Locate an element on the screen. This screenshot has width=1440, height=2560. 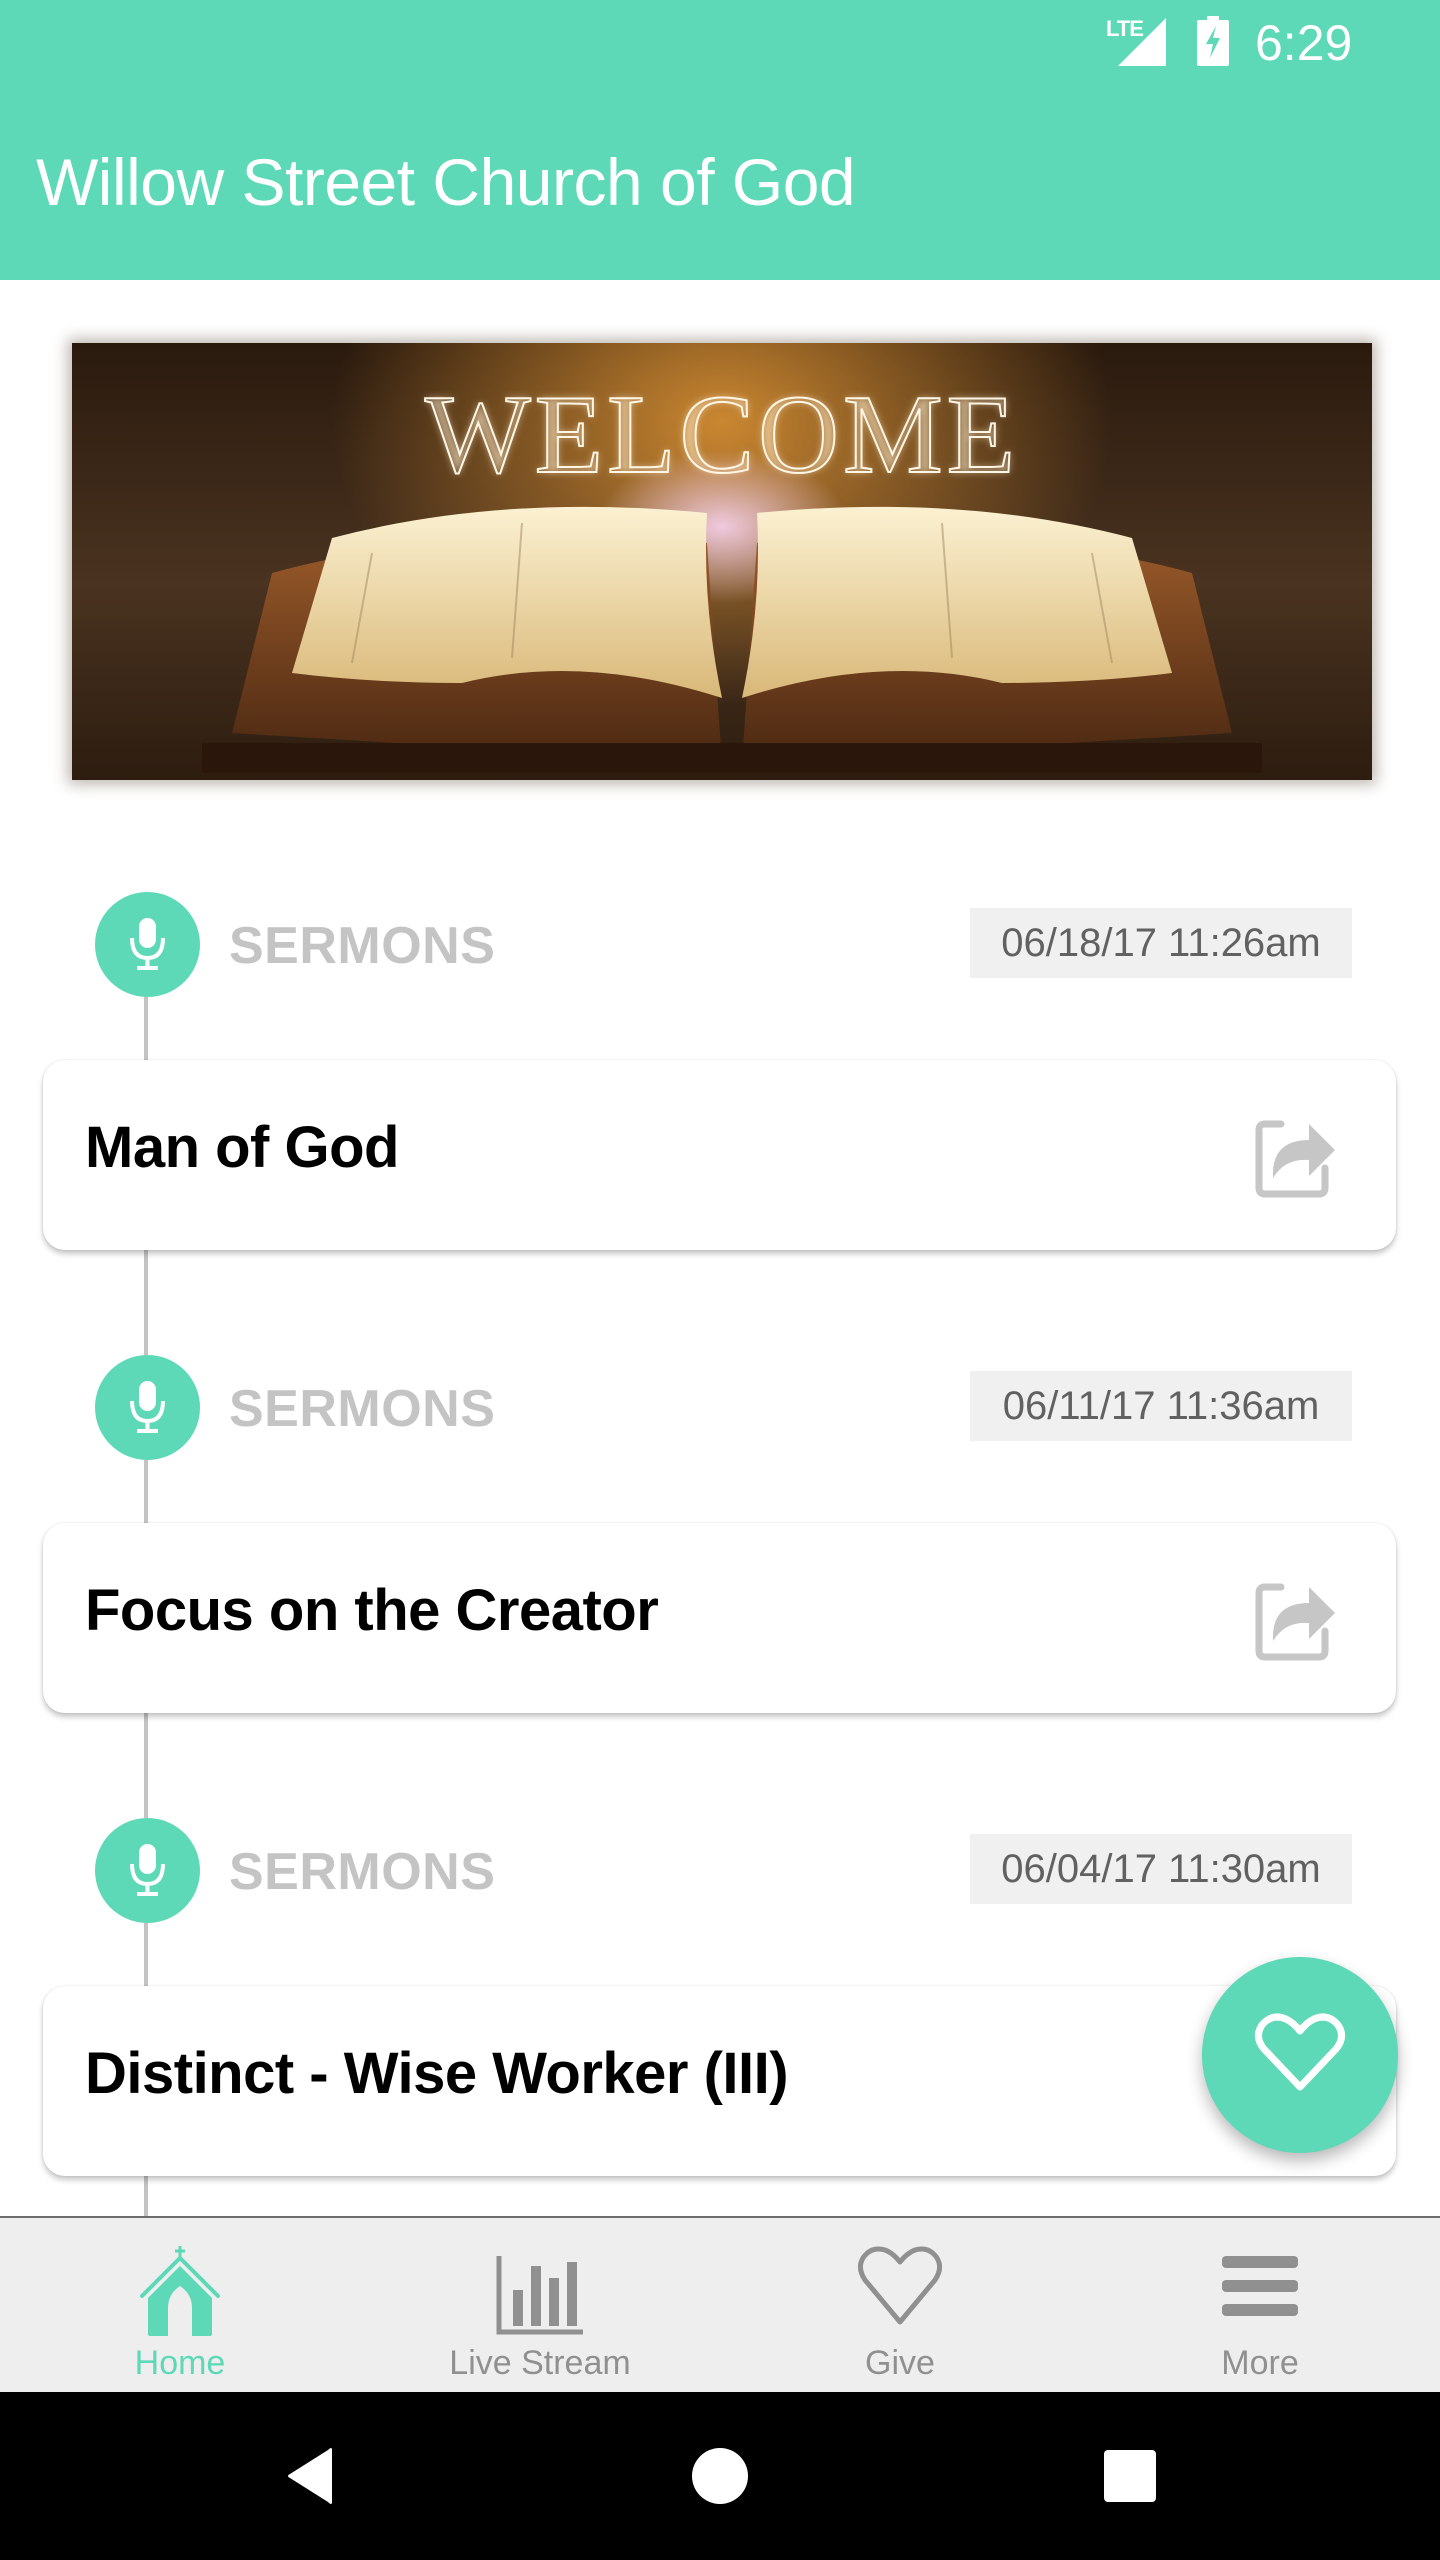
nav-tab-more: More is located at coordinates (1260, 2305).